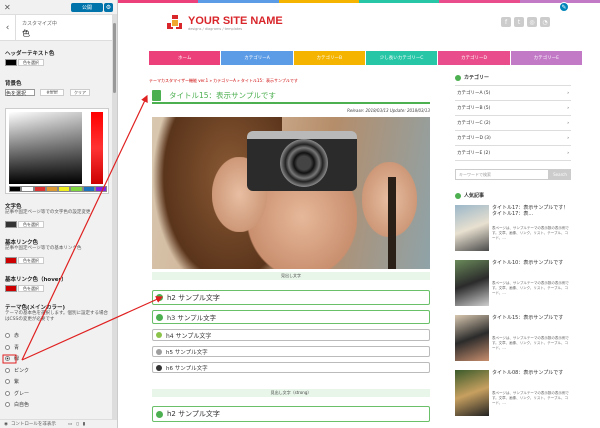  Describe the element at coordinates (31, 224) in the screenshot. I see `text-color-select: 色を選択` at that location.